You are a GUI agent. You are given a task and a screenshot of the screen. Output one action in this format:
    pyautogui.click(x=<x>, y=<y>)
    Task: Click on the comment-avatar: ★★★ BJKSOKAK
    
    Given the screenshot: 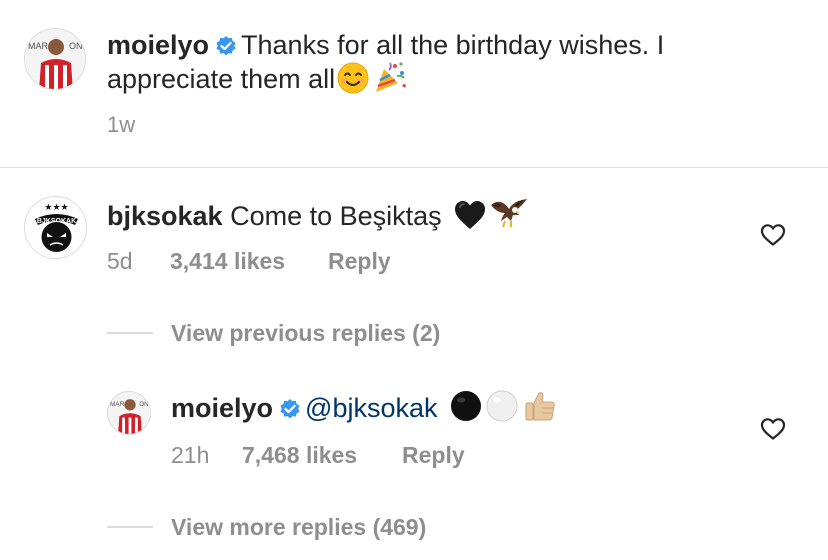 What is the action you would take?
    pyautogui.click(x=55, y=227)
    